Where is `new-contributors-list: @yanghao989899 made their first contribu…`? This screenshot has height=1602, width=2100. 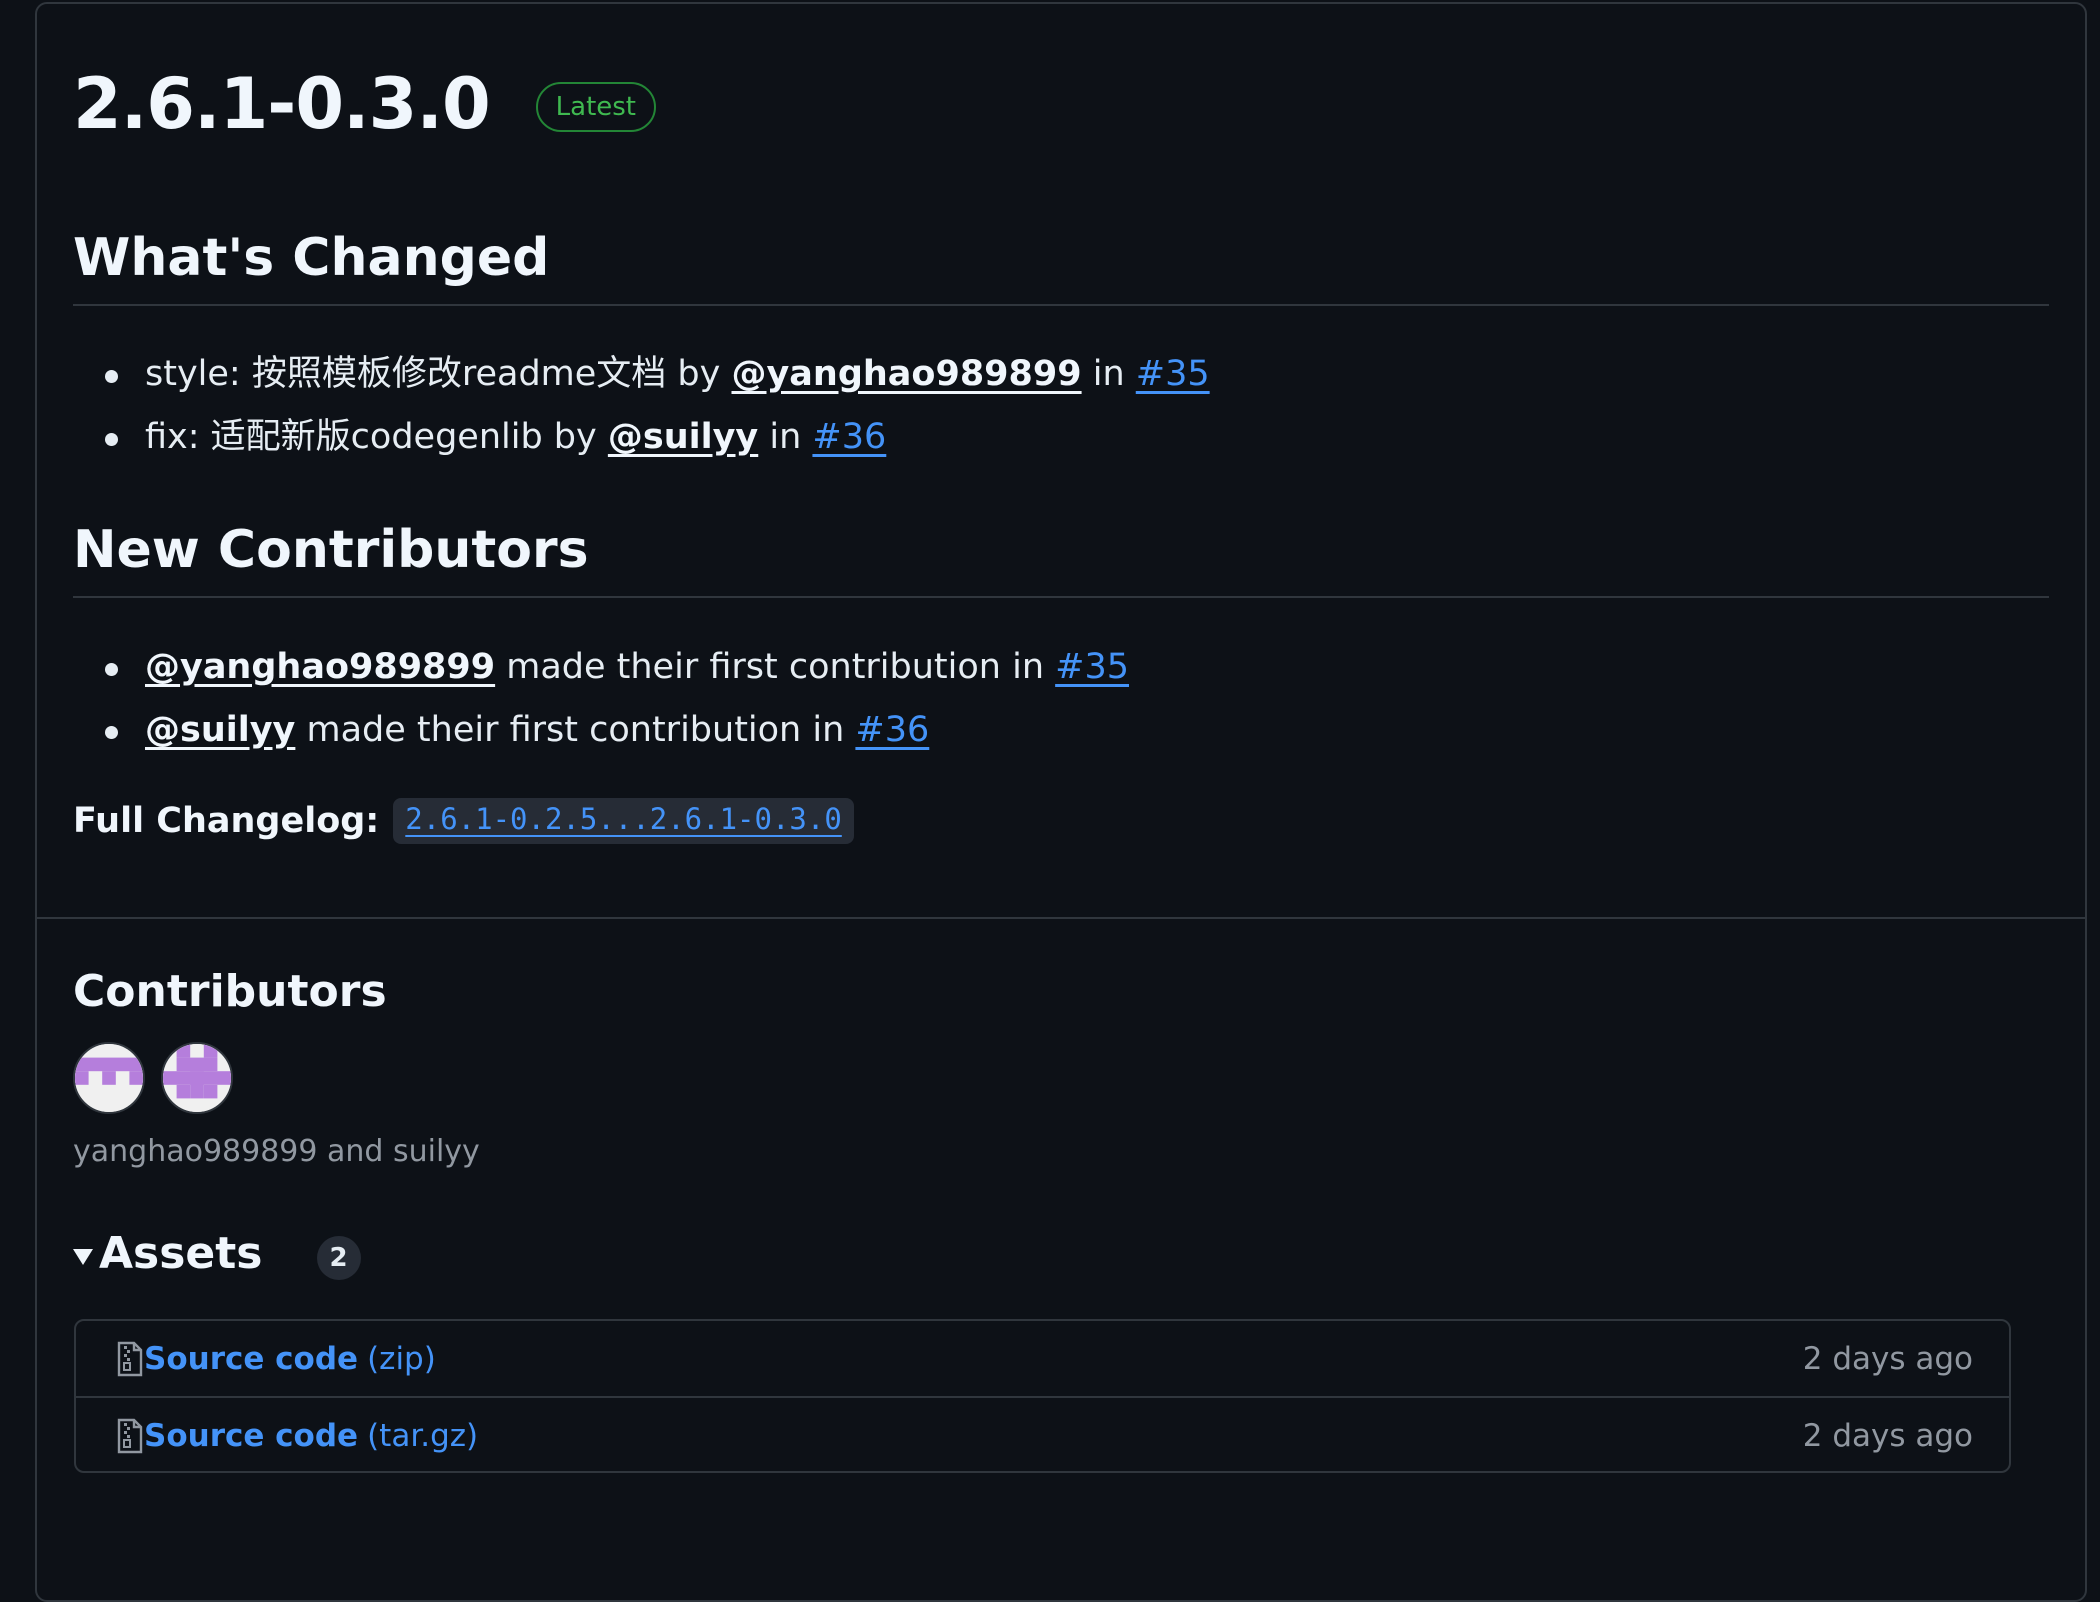
new-contributors-list: @yanghao989899 made their first contribu… is located at coordinates (601, 699).